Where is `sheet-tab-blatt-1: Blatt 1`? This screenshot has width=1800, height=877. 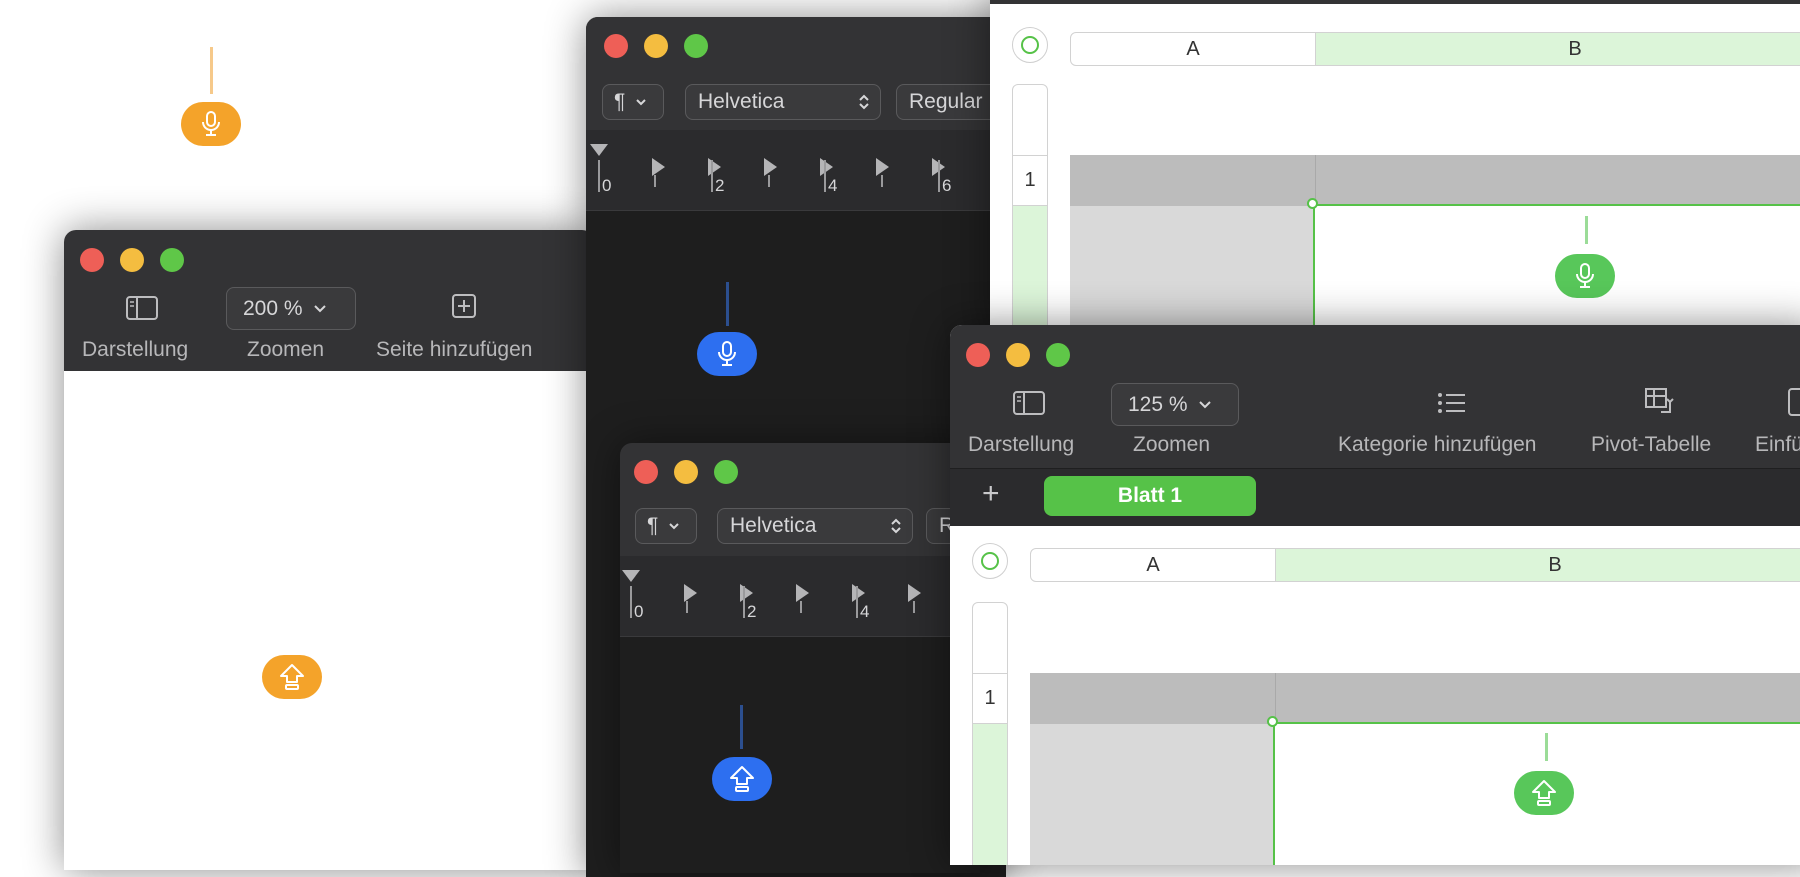 sheet-tab-blatt-1: Blatt 1 is located at coordinates (1150, 496).